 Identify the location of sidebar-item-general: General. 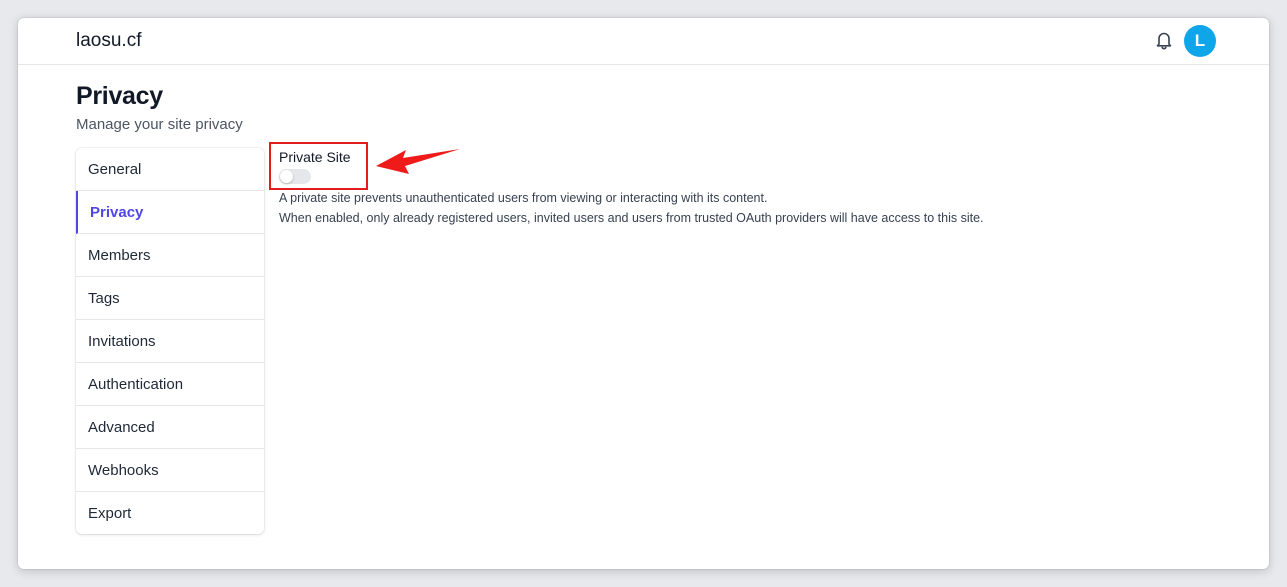
(170, 169).